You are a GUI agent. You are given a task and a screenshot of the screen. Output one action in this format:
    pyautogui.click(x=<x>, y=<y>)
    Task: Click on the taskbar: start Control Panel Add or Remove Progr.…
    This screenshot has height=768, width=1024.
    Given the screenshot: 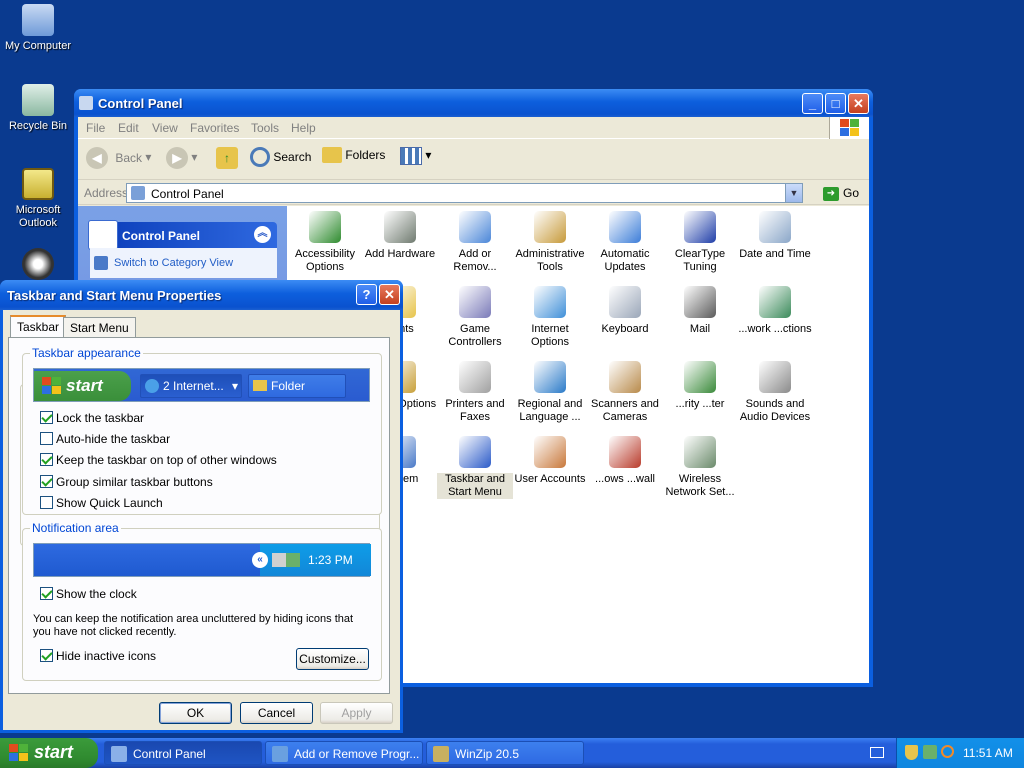 What is the action you would take?
    pyautogui.click(x=512, y=753)
    